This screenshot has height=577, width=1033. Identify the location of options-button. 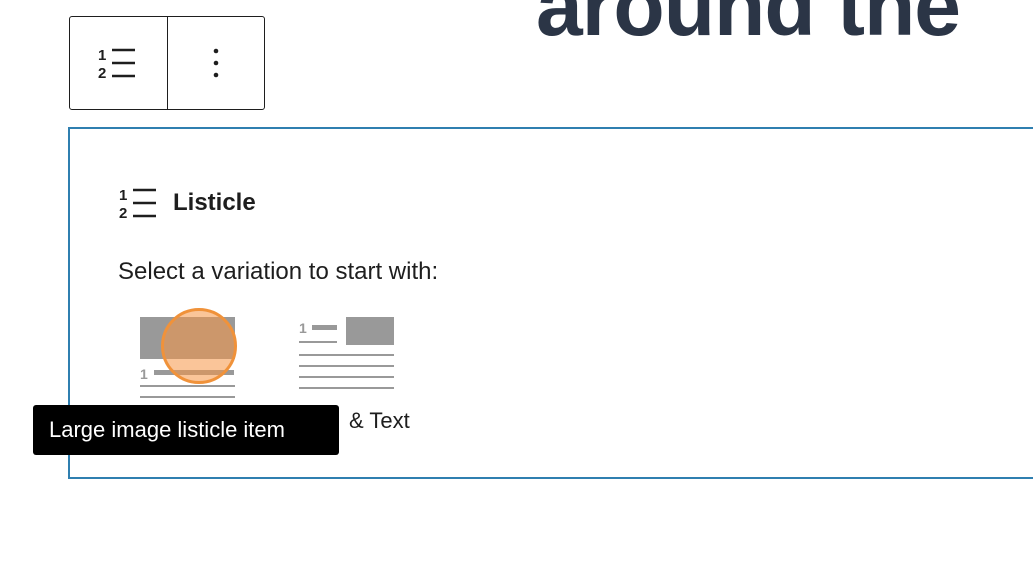
(215, 63).